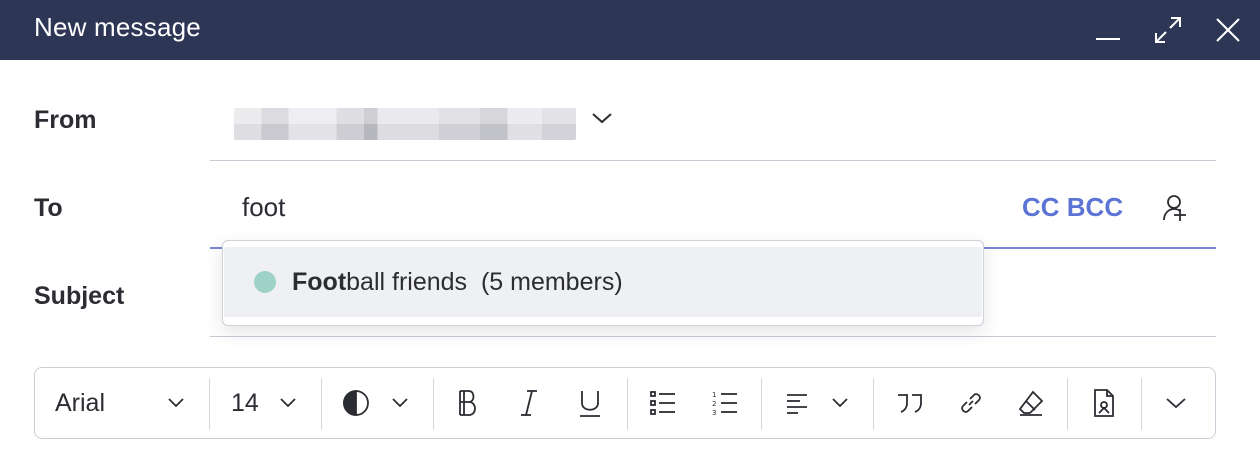 This screenshot has width=1260, height=452. I want to click on quote-button, so click(910, 403).